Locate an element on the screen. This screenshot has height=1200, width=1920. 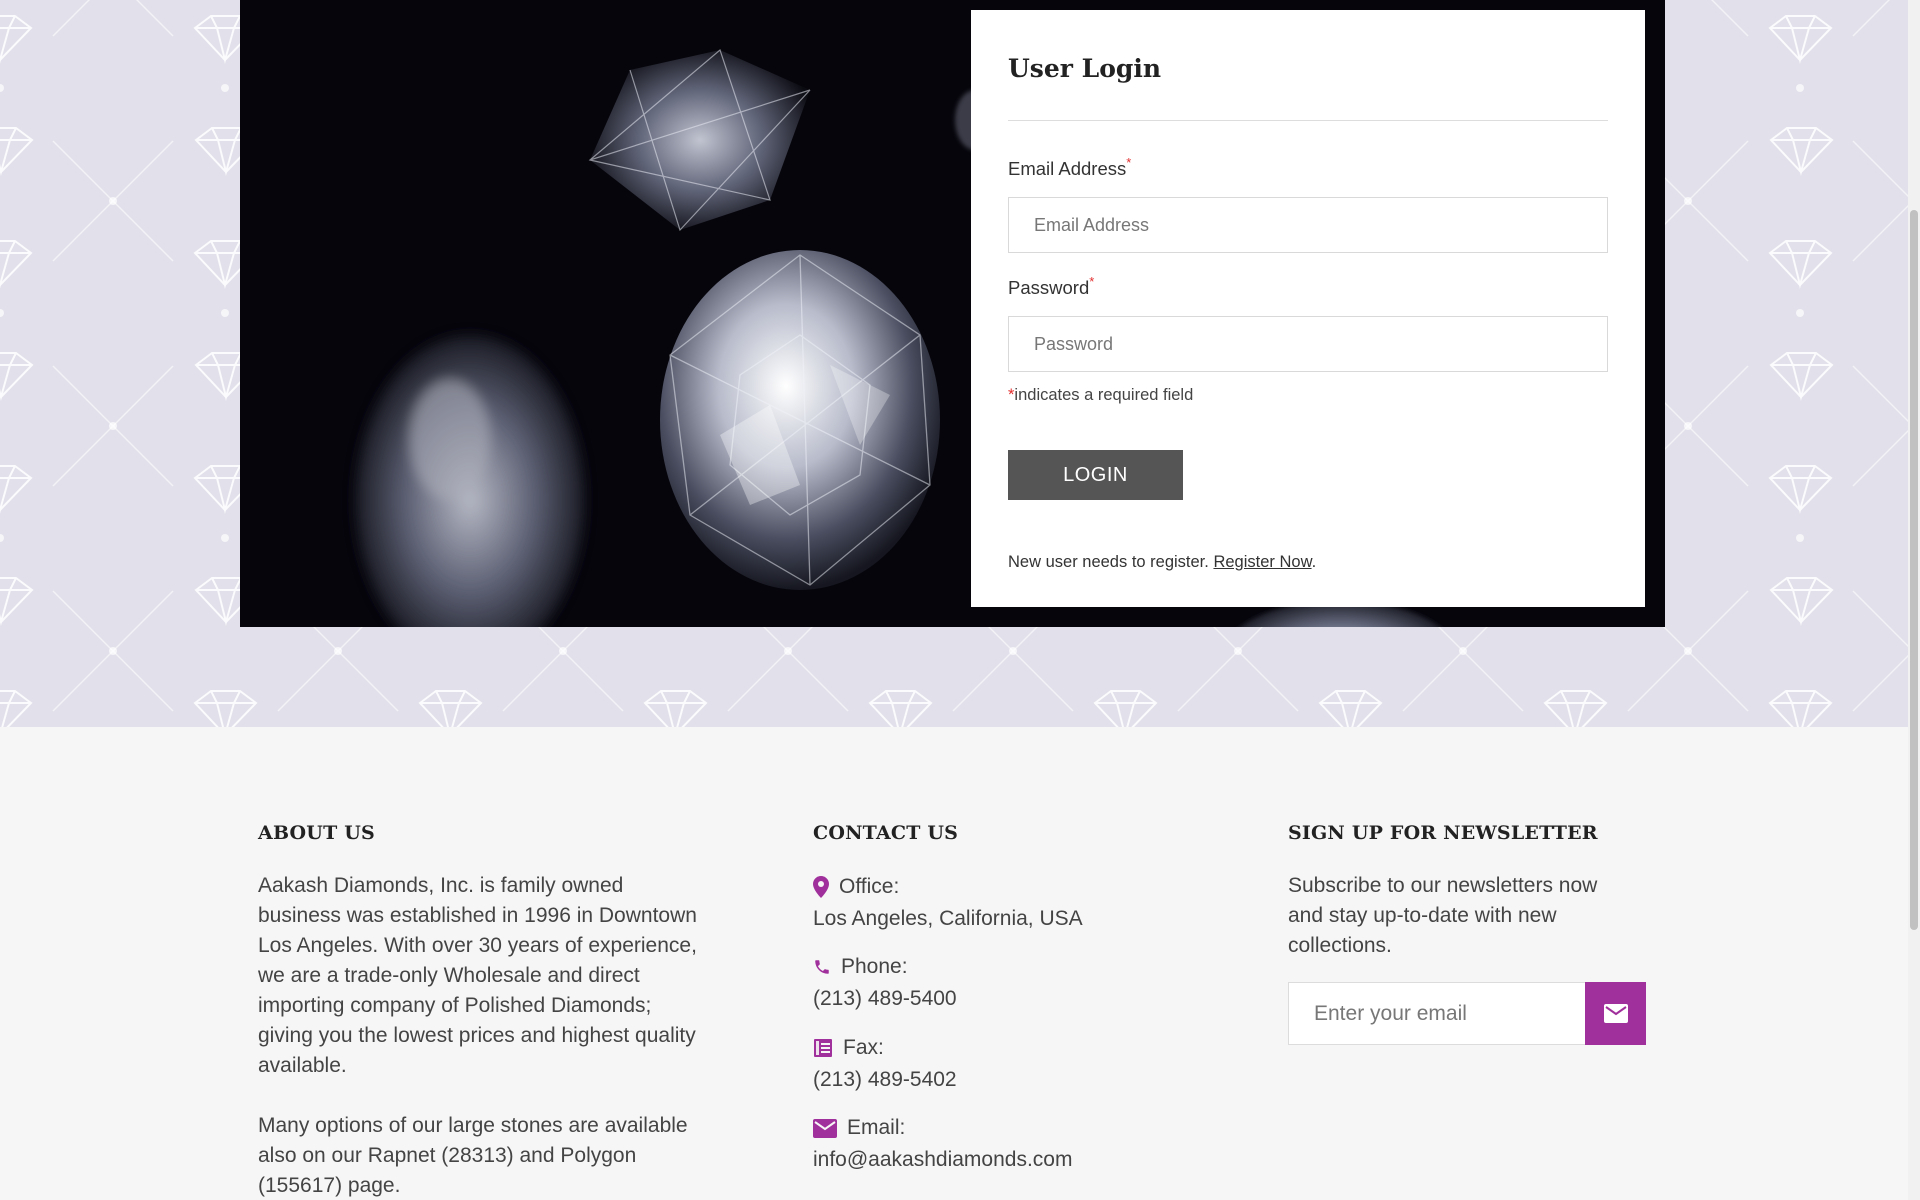
register-prefix: New user needs to register. is located at coordinates (1108, 562).